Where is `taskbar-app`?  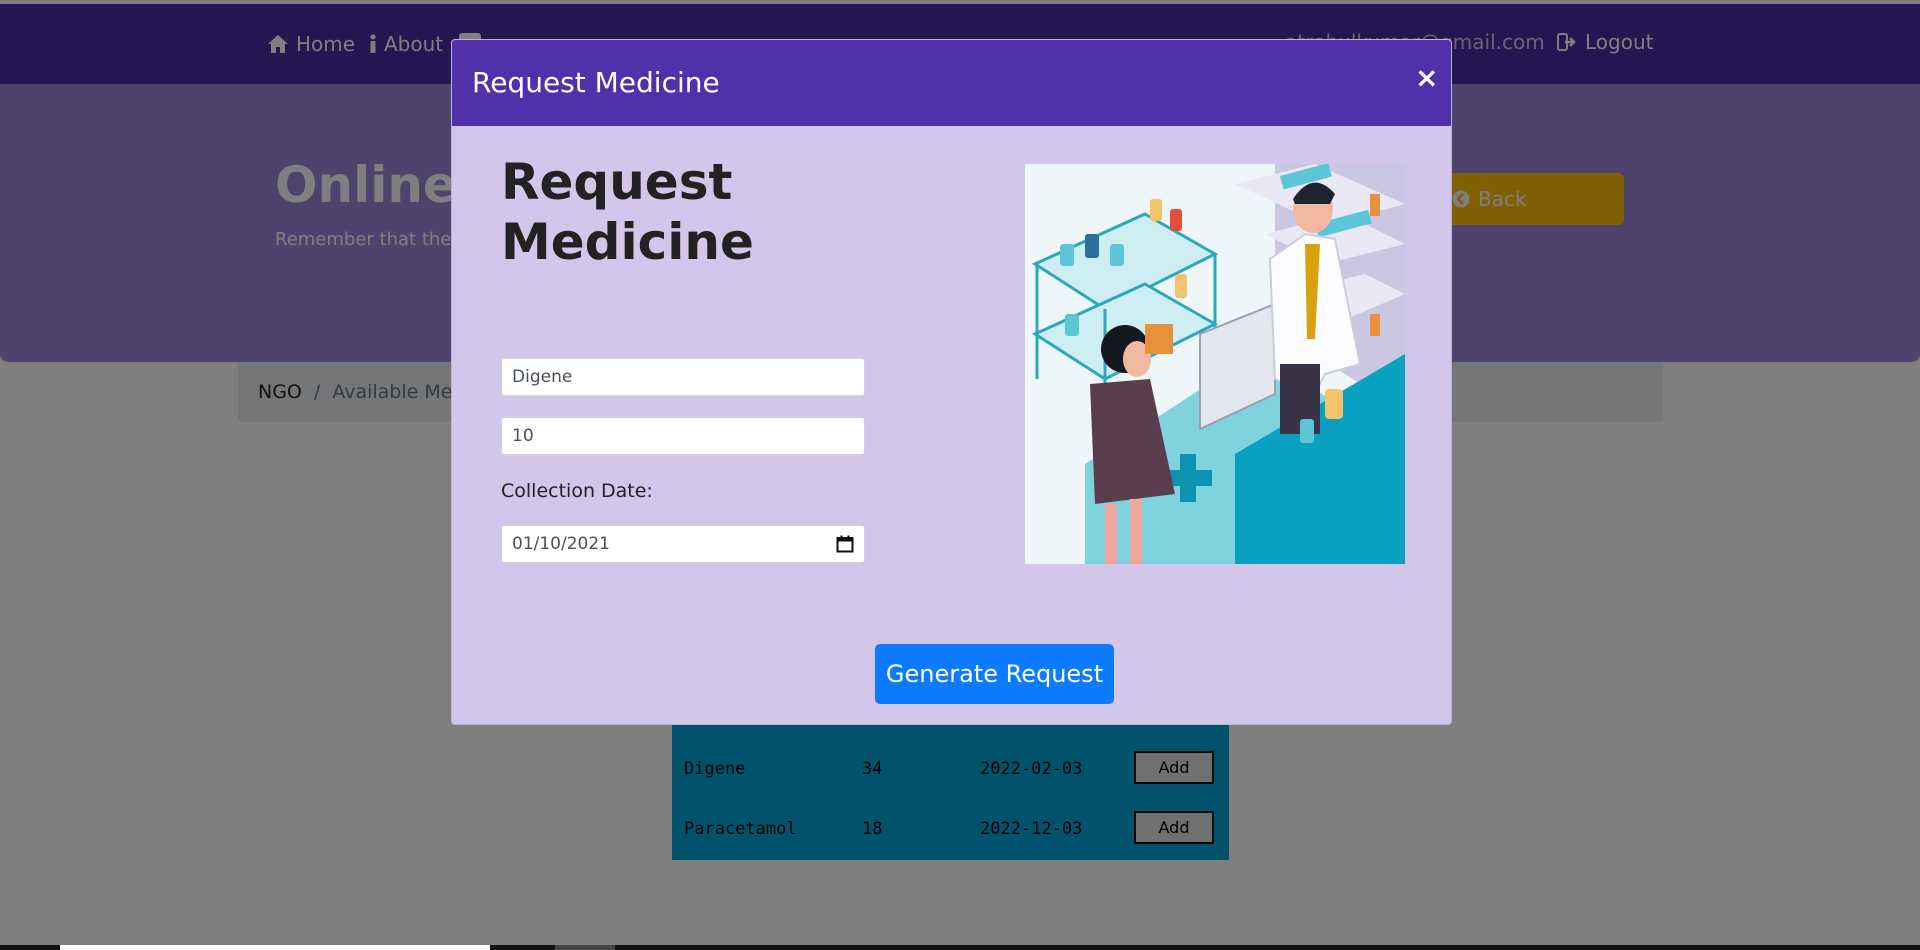
taskbar-app is located at coordinates (585, 947).